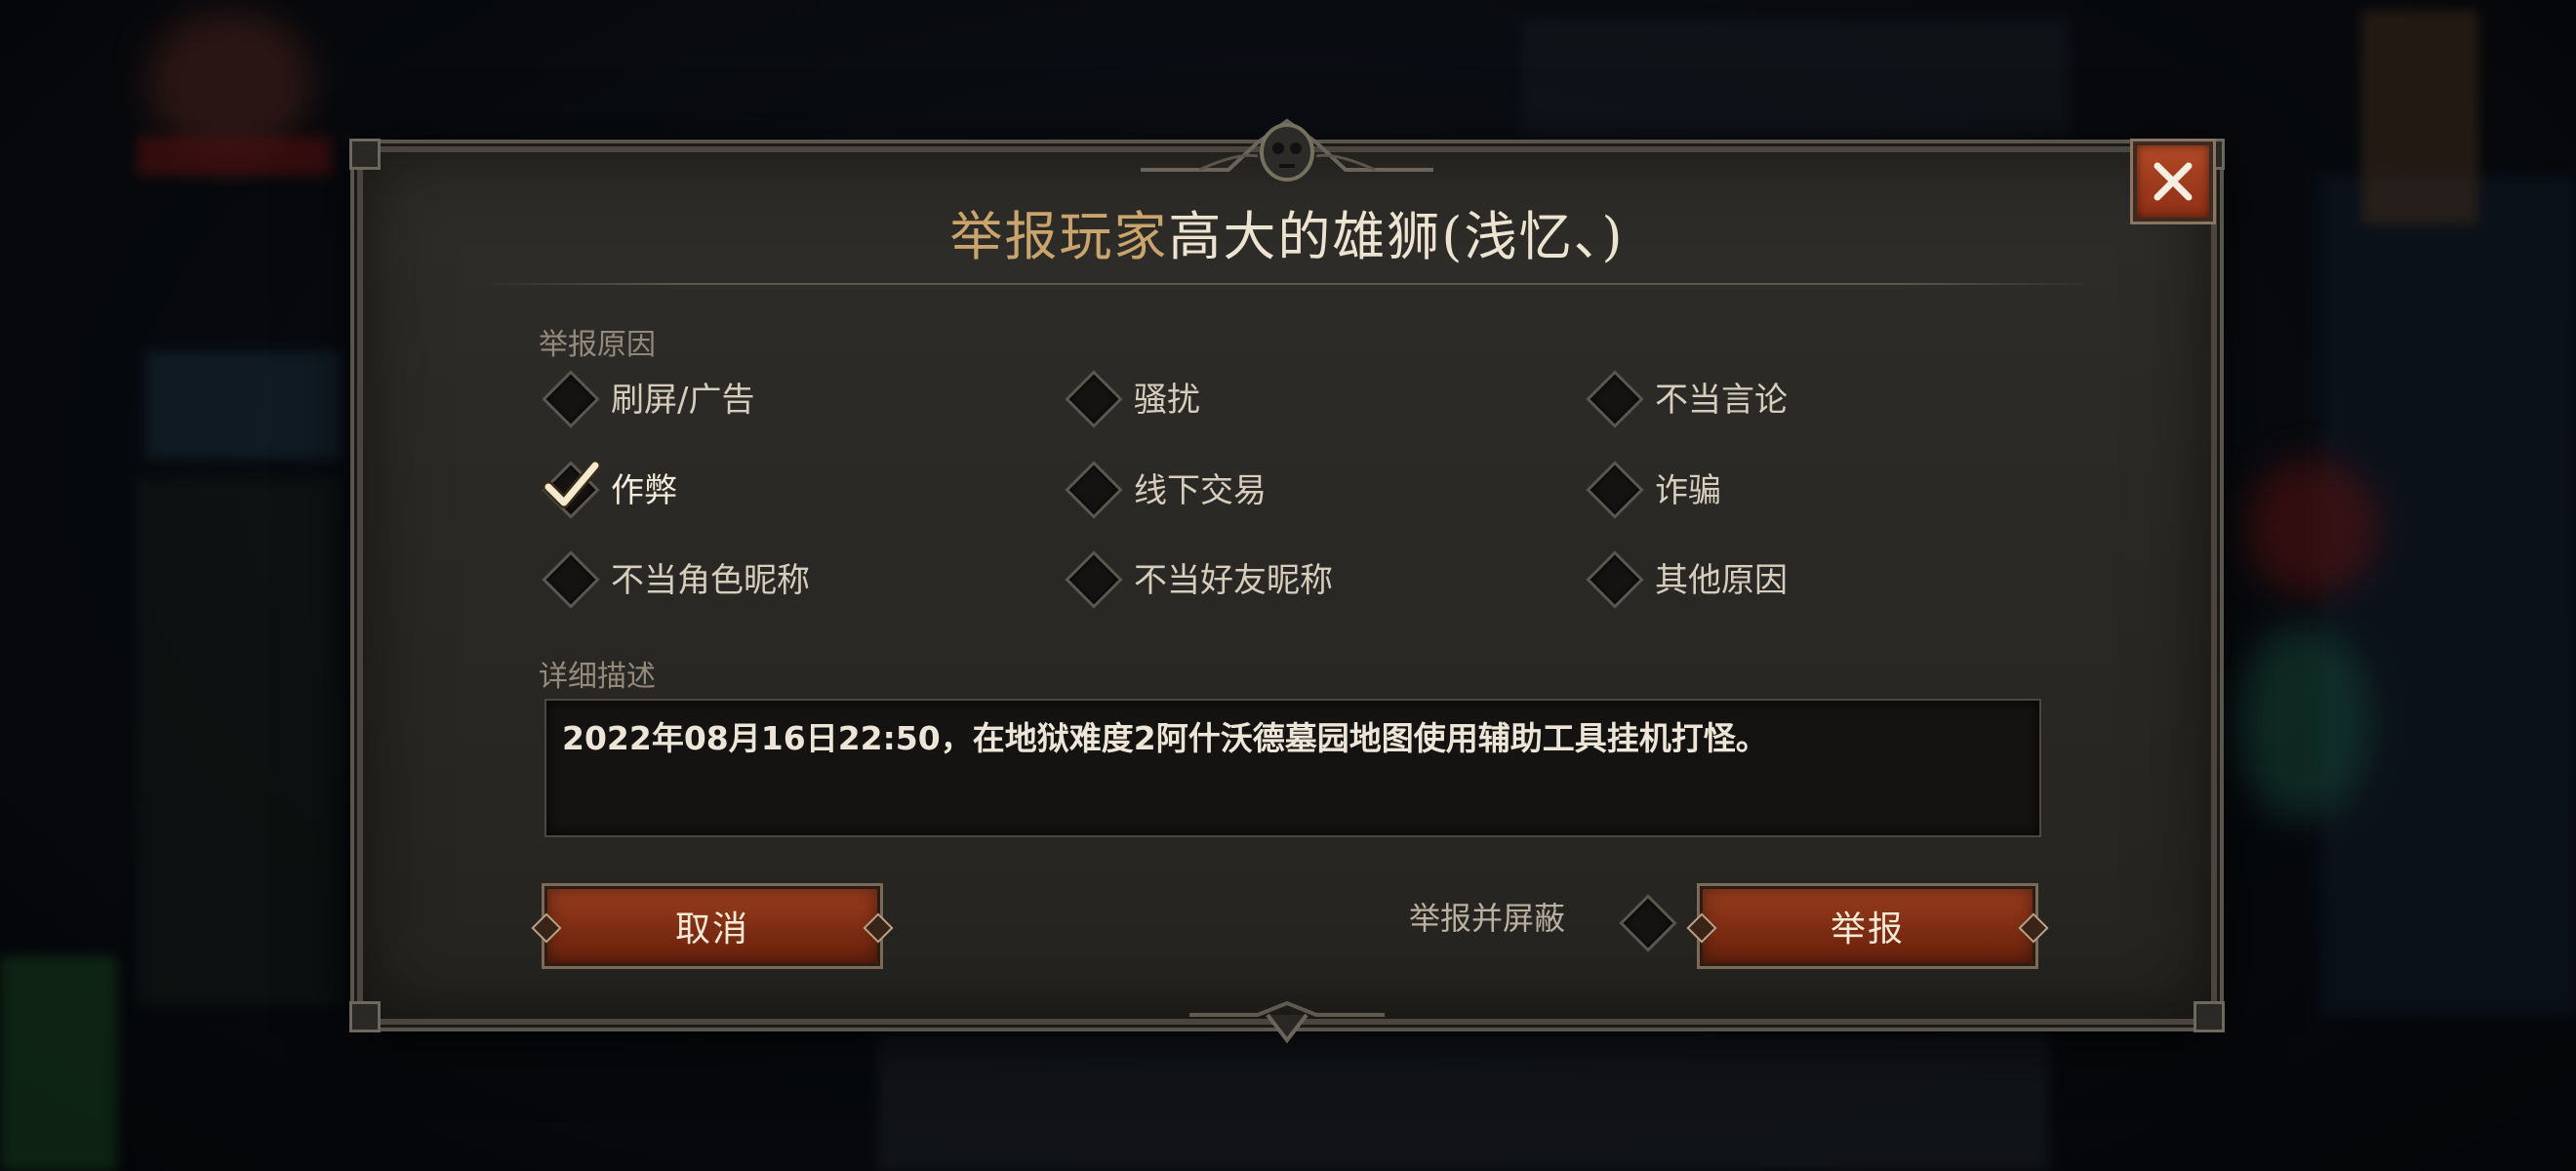  I want to click on reason-fraud: 诈骗, so click(1787, 487).